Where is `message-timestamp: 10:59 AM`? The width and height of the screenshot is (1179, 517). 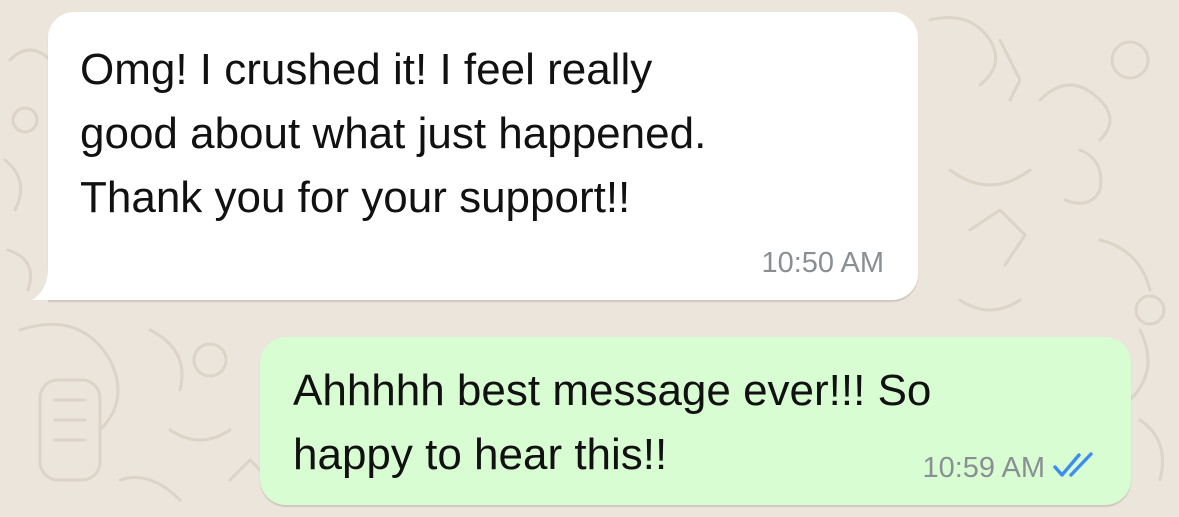
message-timestamp: 10:59 AM is located at coordinates (983, 468).